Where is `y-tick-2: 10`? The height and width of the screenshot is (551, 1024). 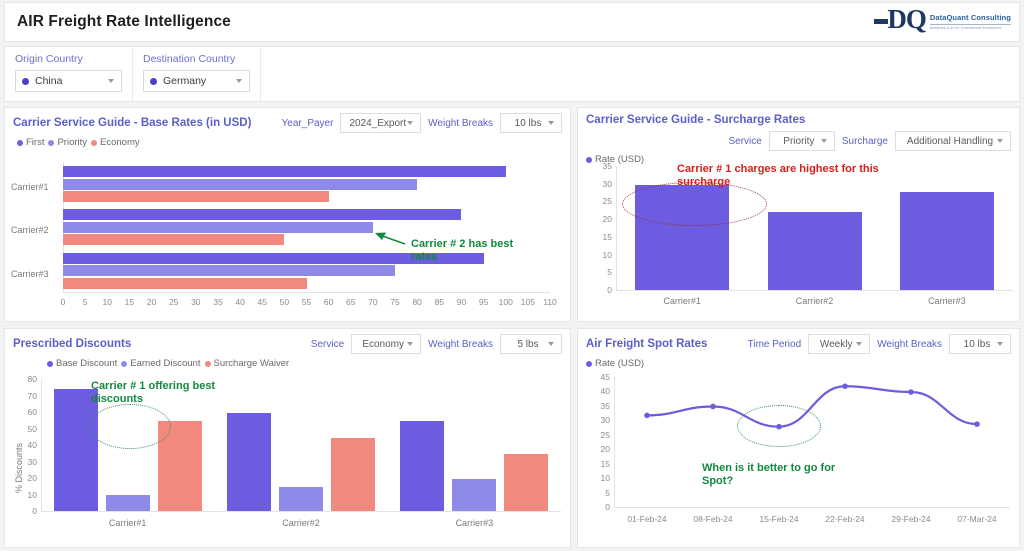 y-tick-2: 10 is located at coordinates (607, 254).